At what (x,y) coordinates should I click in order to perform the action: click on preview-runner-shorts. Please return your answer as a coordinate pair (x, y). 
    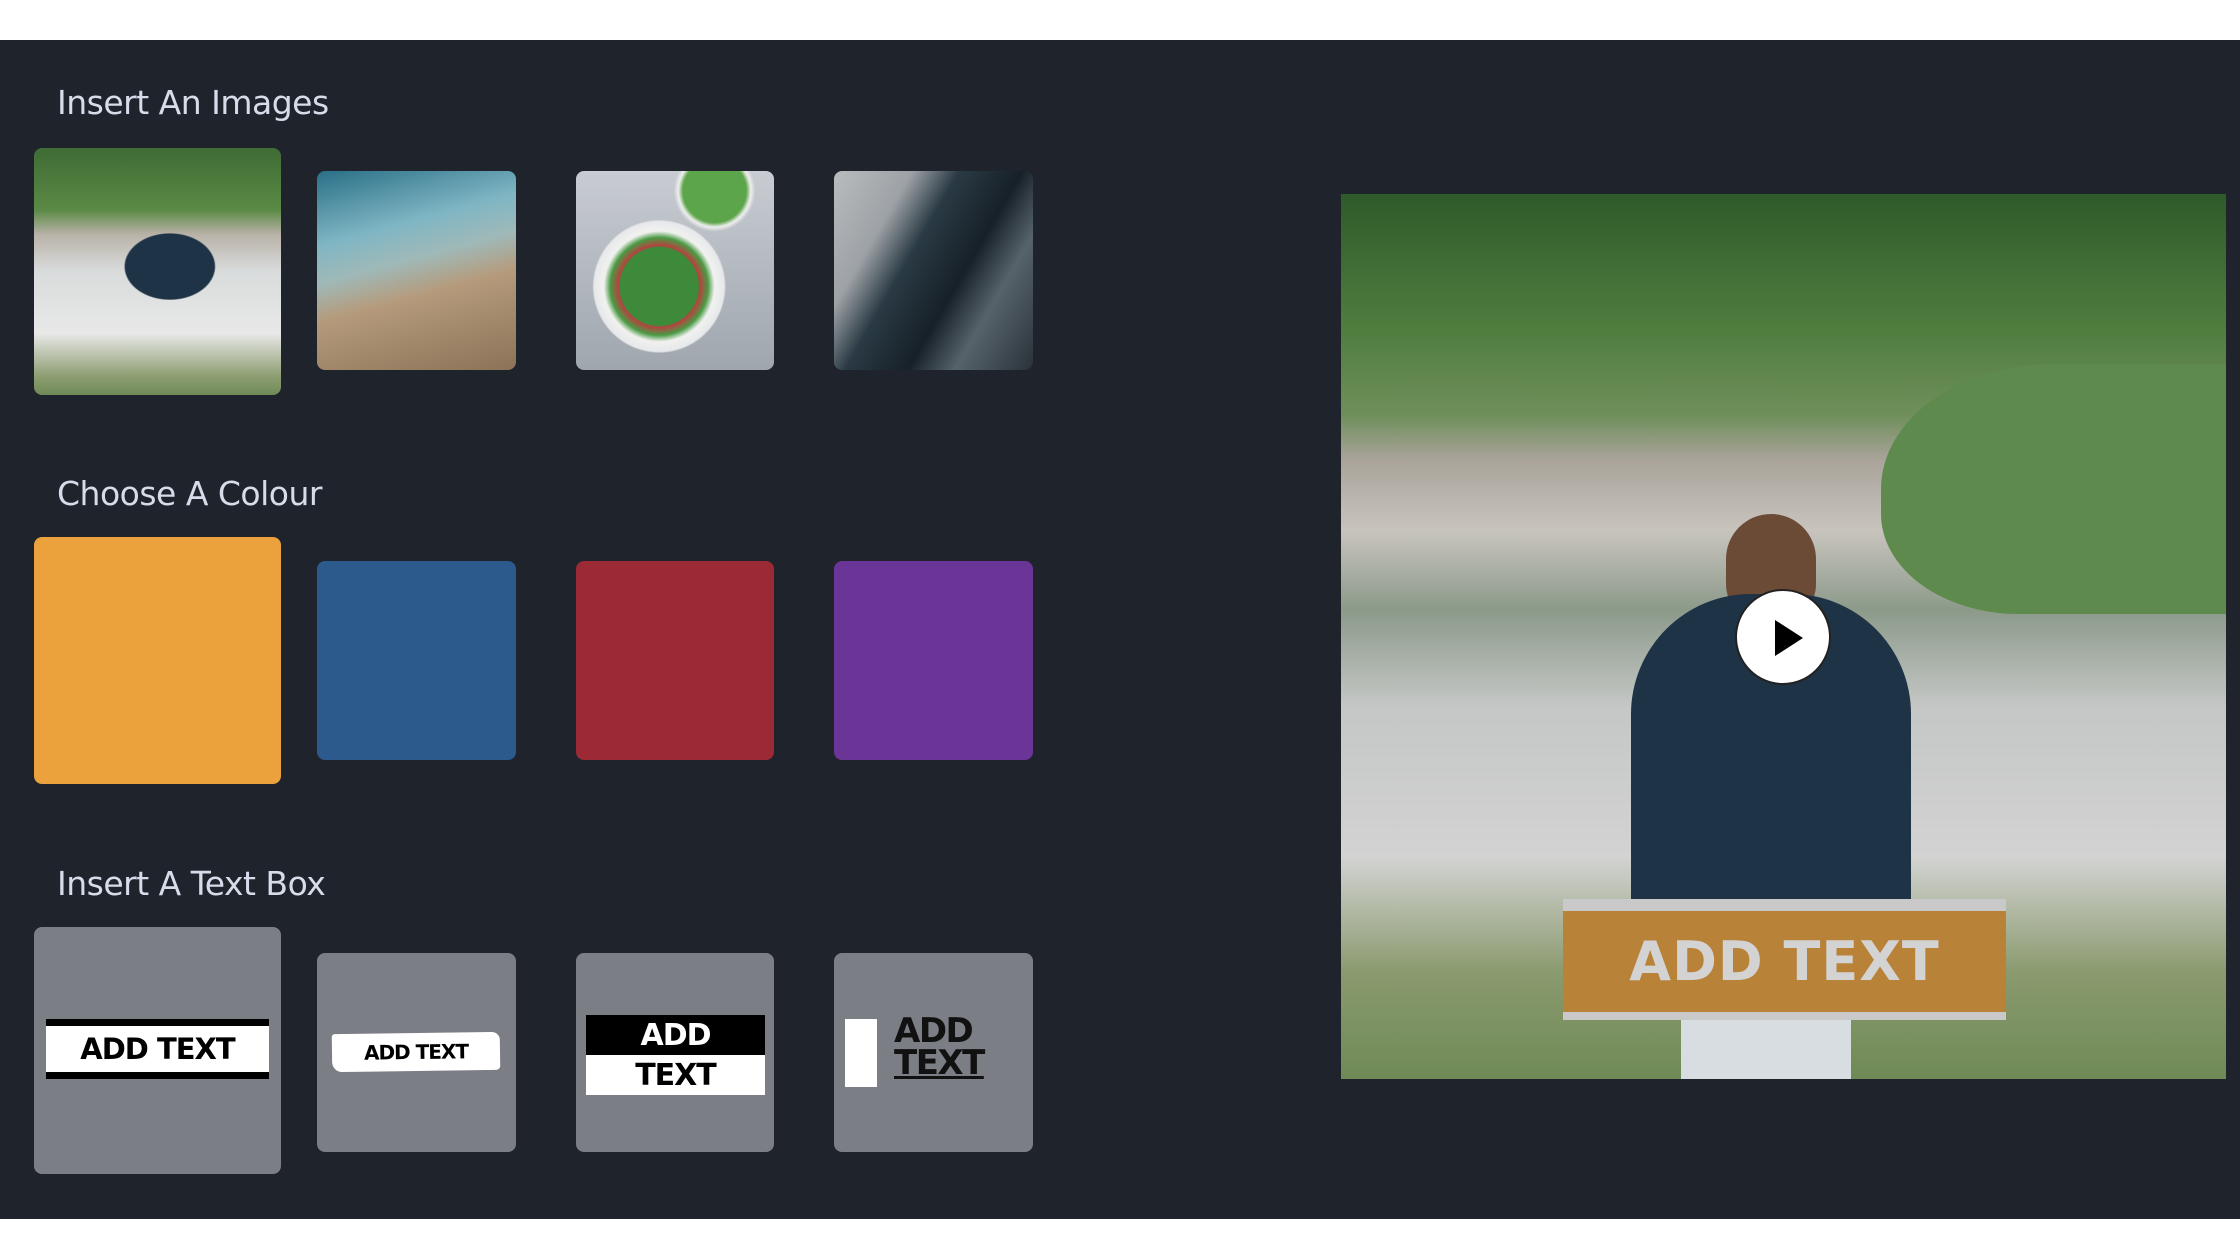
    Looking at the image, I should click on (1766, 1046).